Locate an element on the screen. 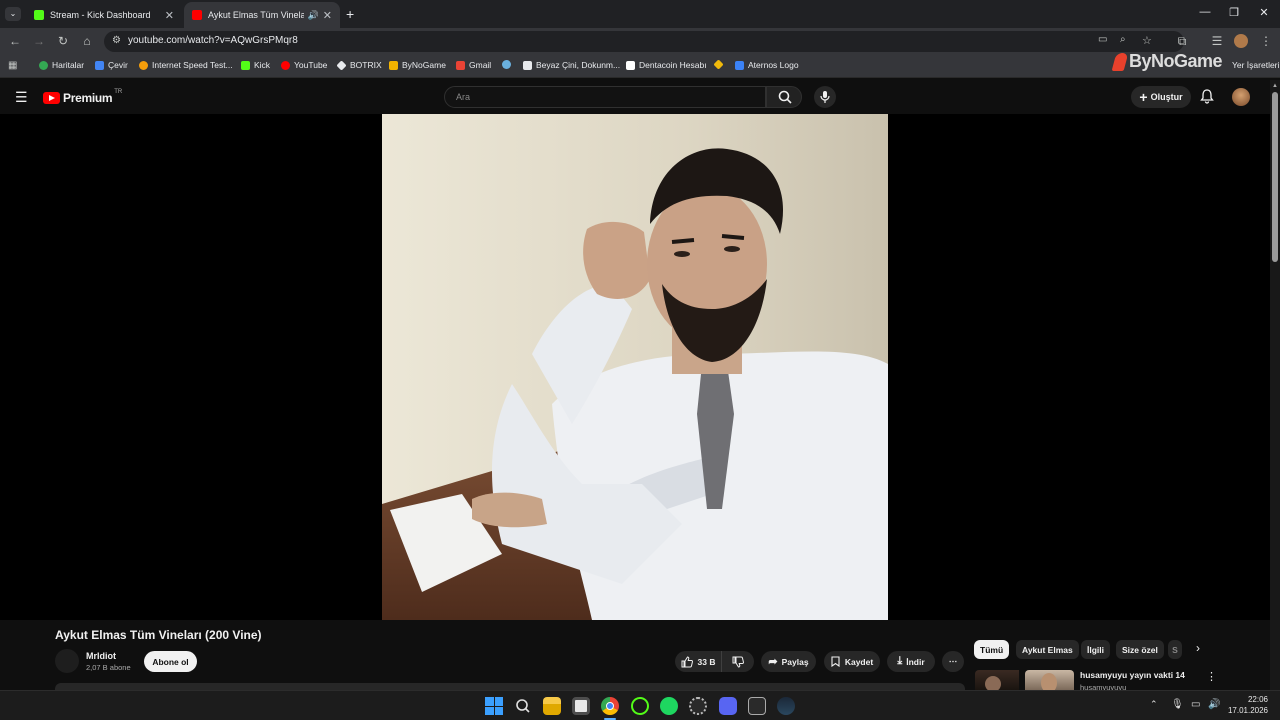  like-button: 33 B is located at coordinates (698, 661).